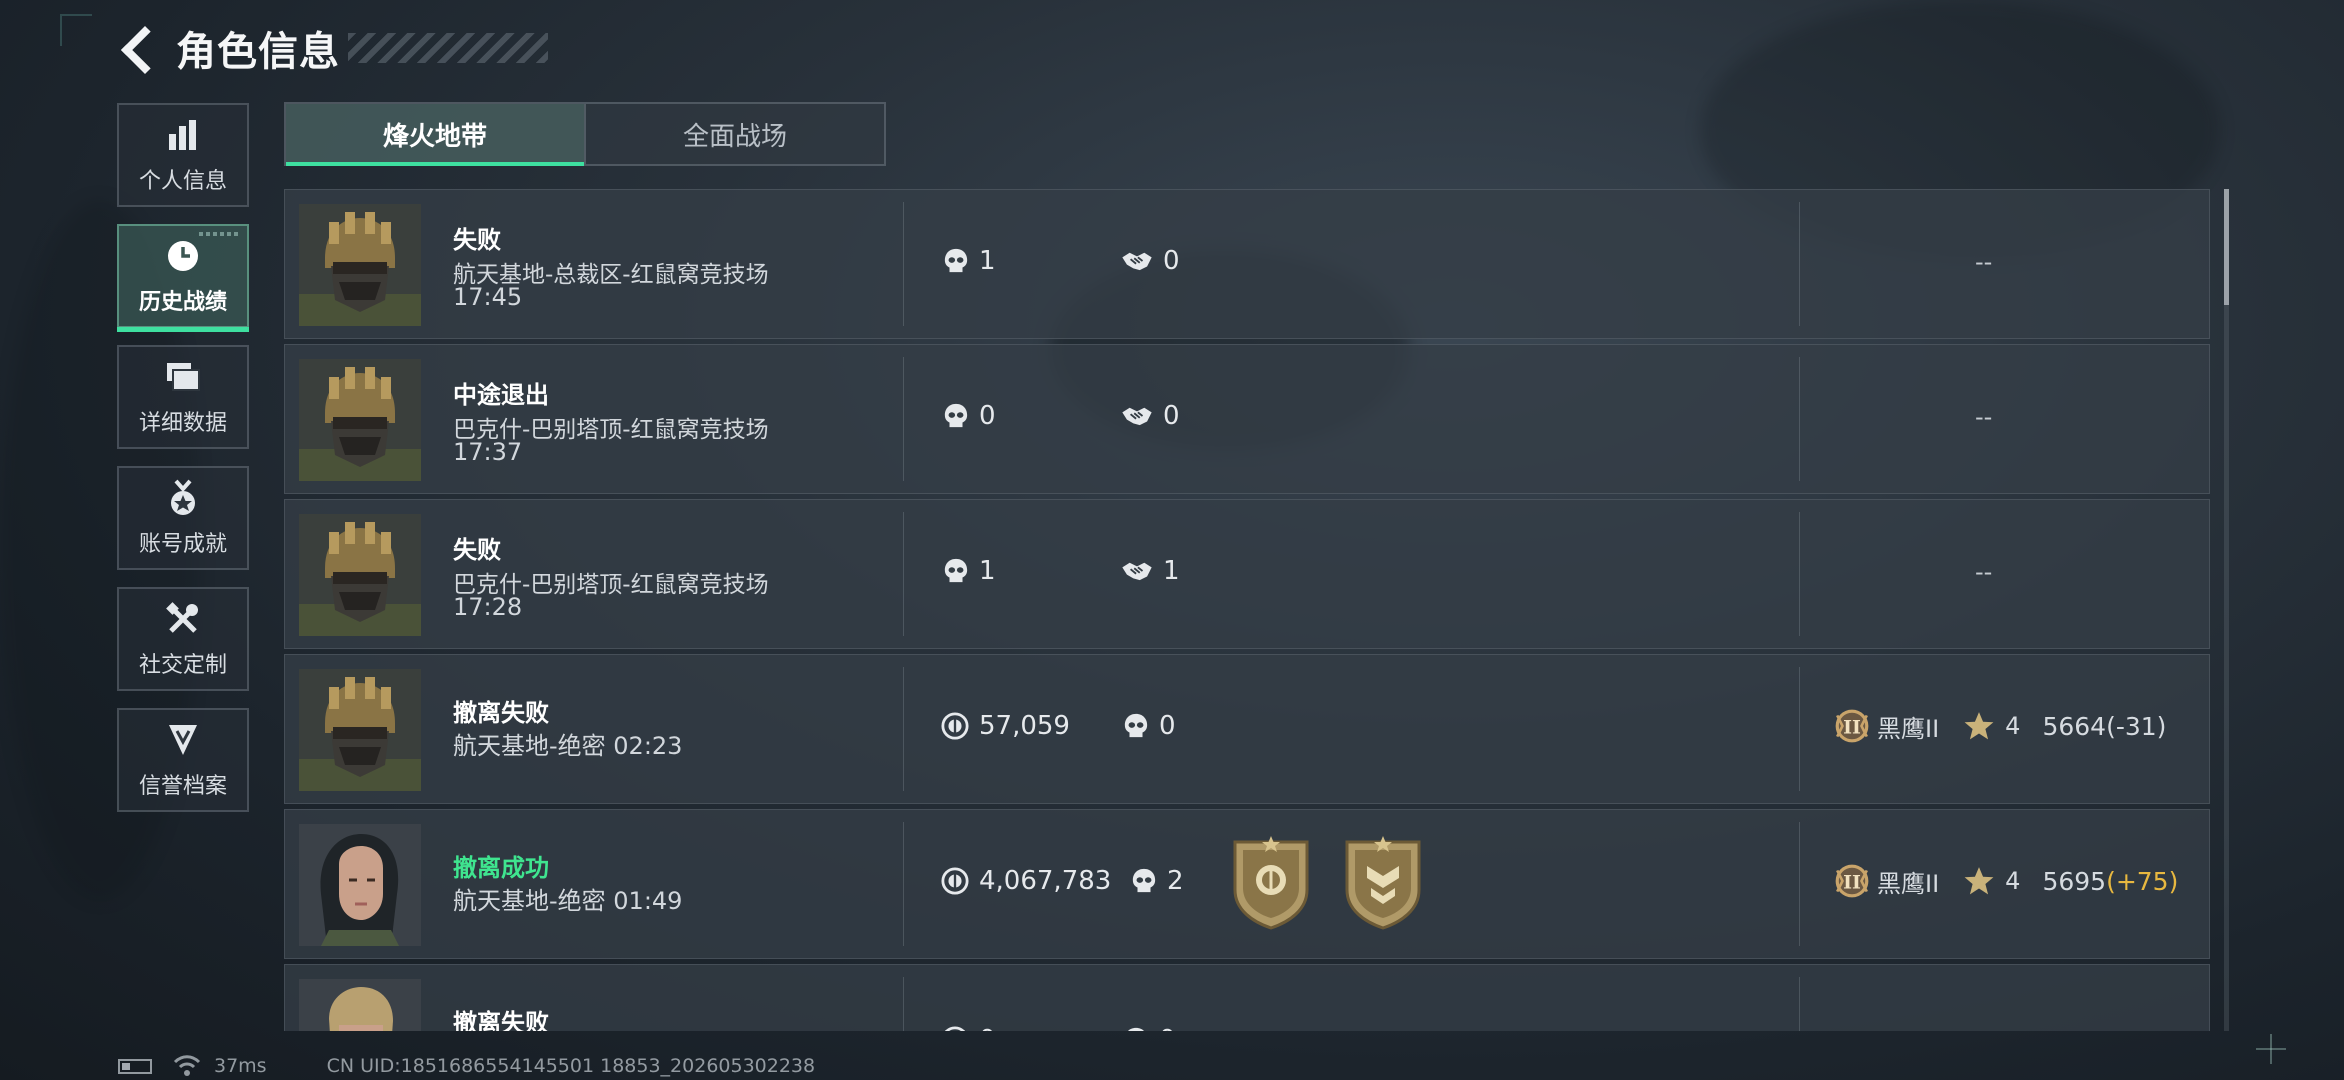 The height and width of the screenshot is (1080, 2344). Describe the element at coordinates (182, 544) in the screenshot. I see `sidebar-item-label: 账号成就` at that location.